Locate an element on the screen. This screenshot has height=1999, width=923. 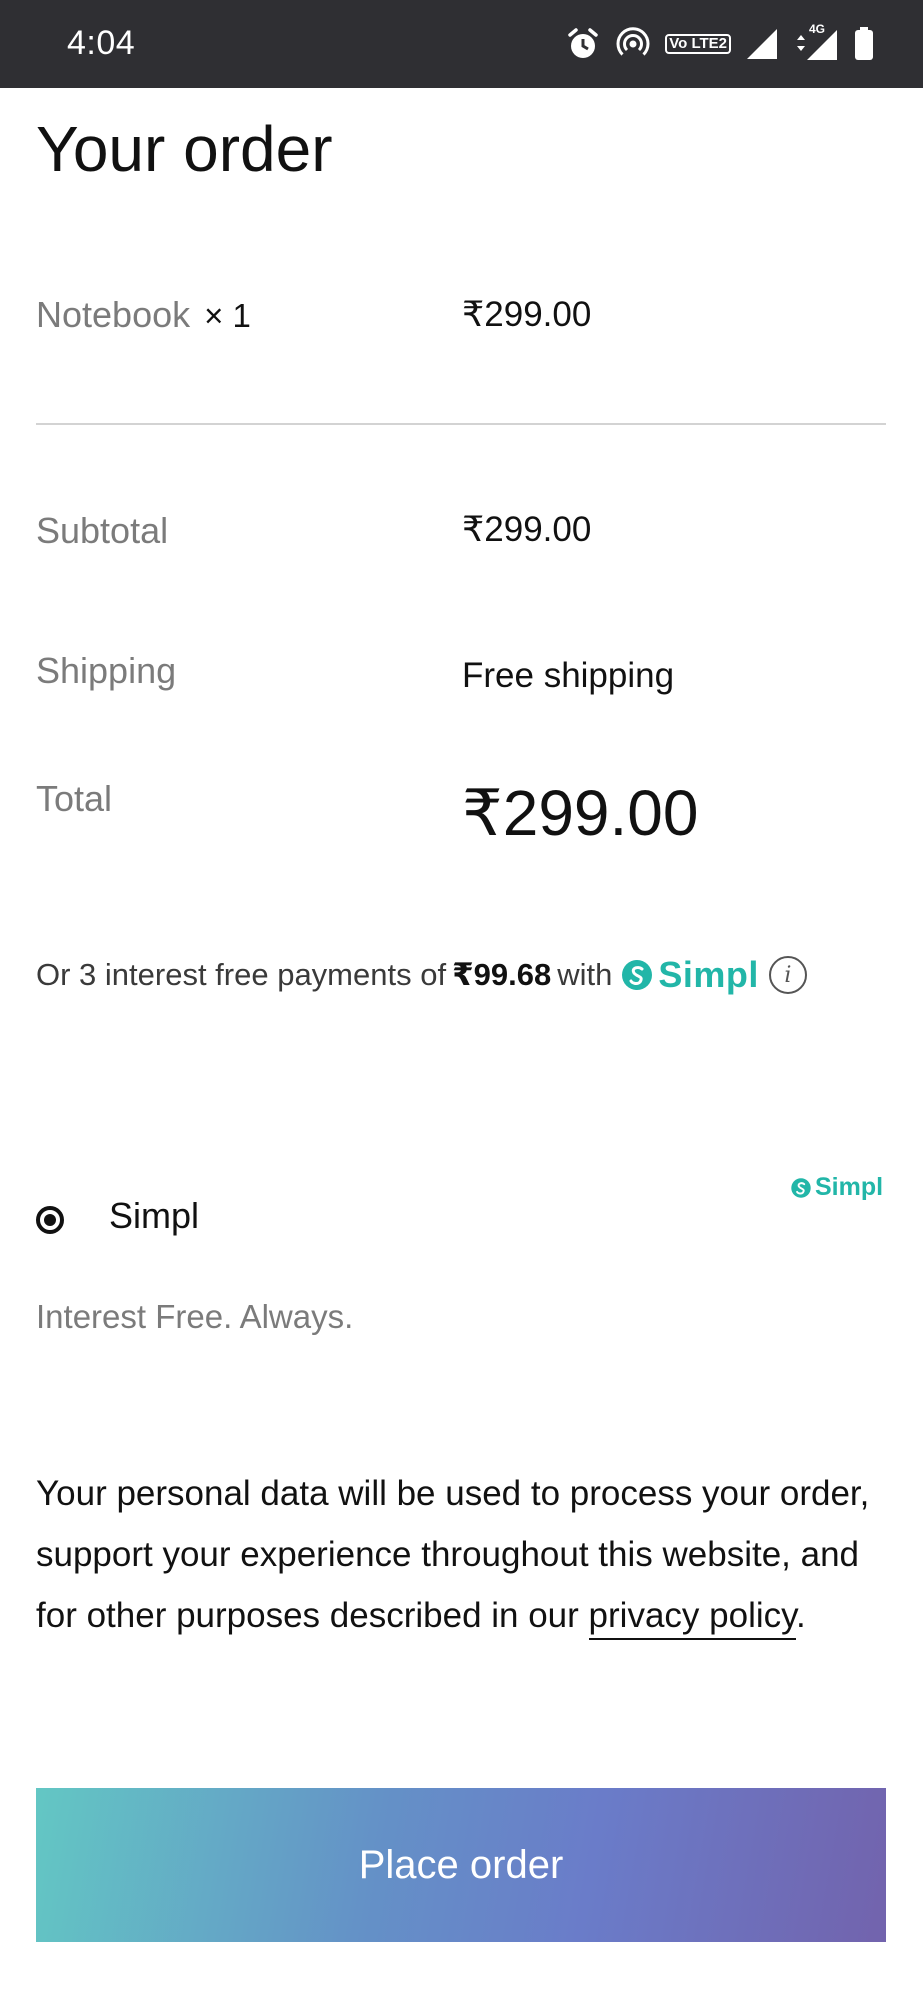
shipping-value: Free shipping is located at coordinates (568, 675).